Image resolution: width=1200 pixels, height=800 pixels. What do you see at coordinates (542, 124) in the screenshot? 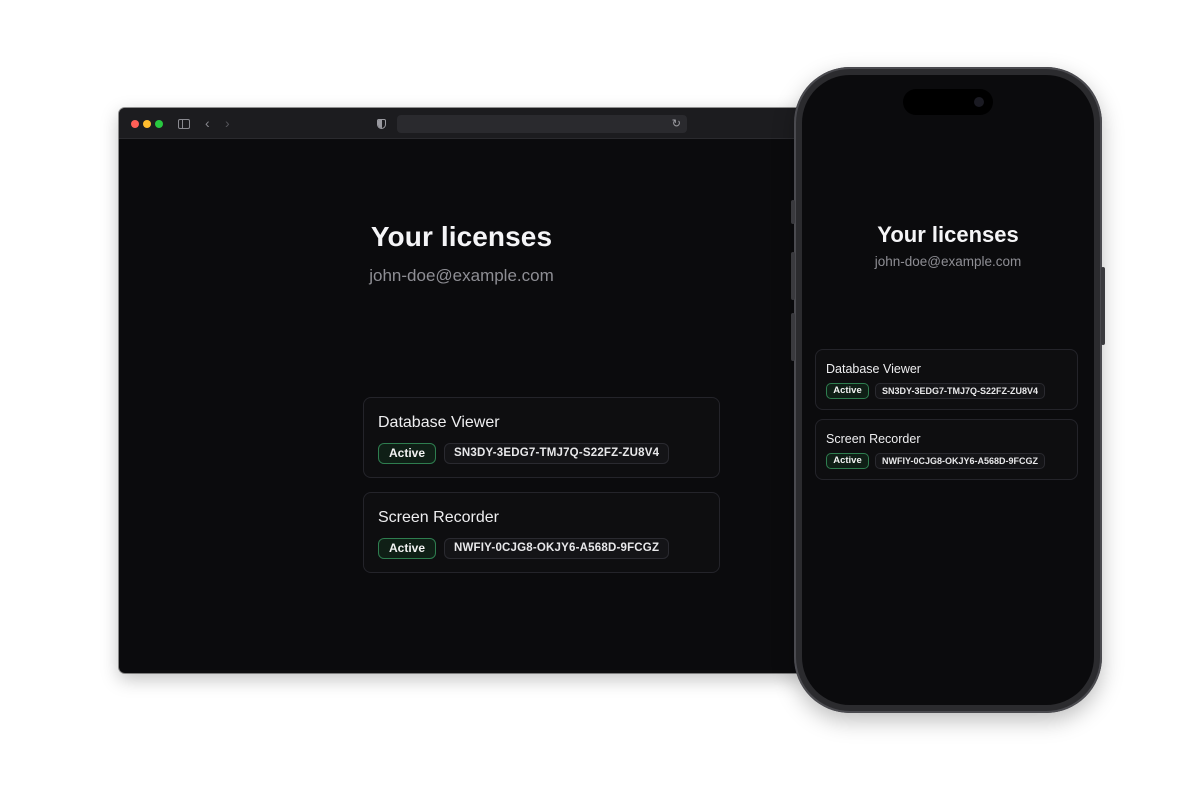
I see `address-bar: ↻` at bounding box center [542, 124].